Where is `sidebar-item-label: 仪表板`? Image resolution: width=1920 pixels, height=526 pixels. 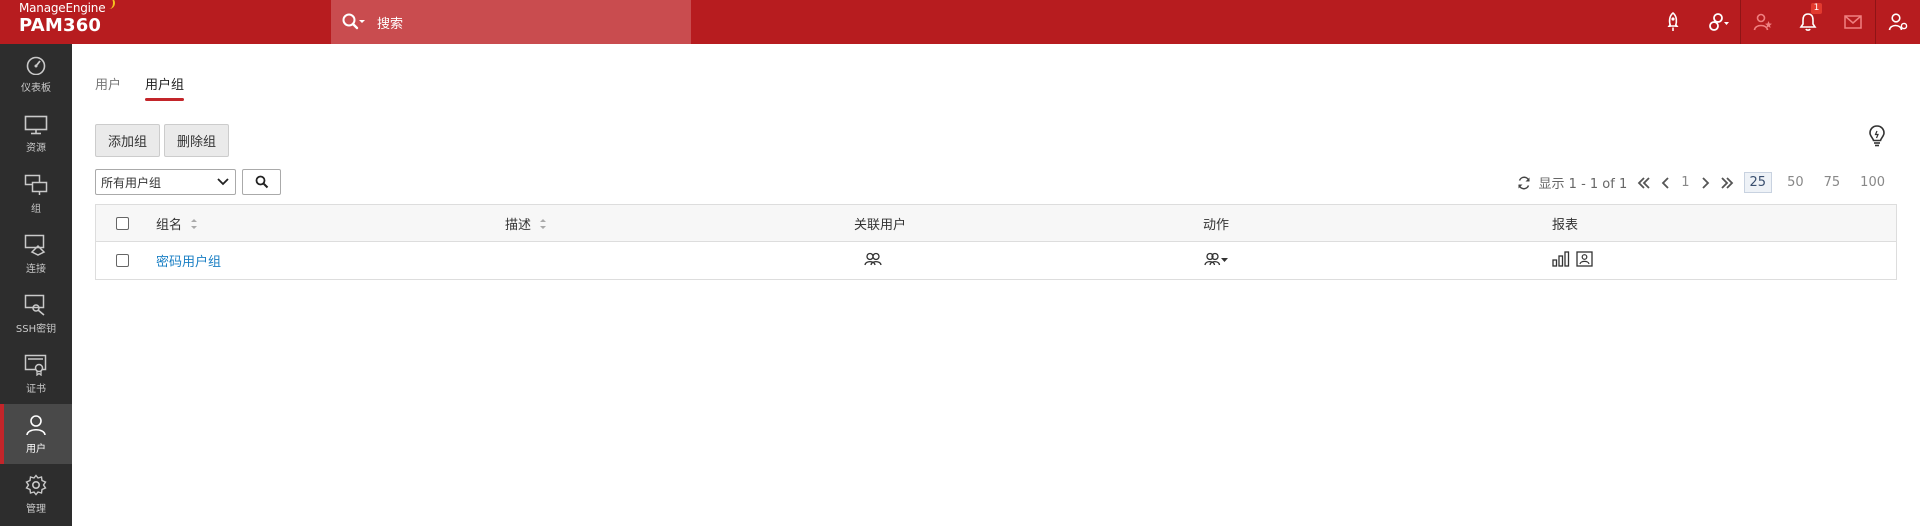
sidebar-item-label: 仪表板 is located at coordinates (36, 88).